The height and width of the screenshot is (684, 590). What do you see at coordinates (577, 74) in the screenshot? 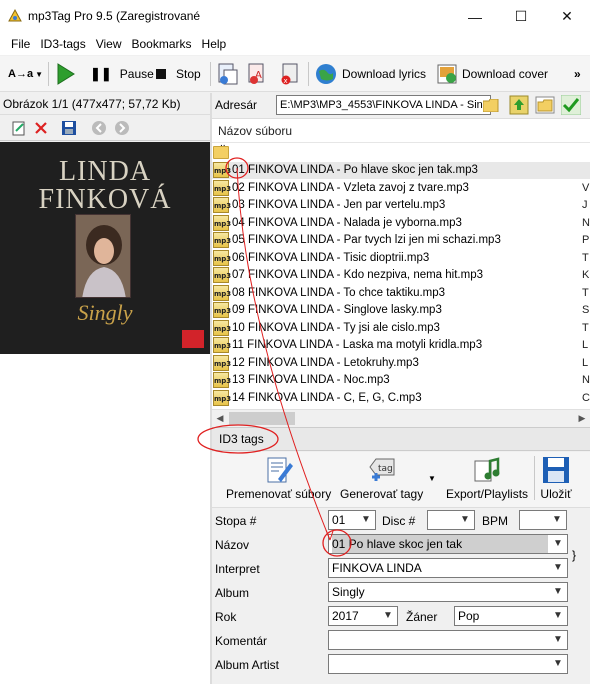
I see `toolbar-overflow-button: »` at bounding box center [577, 74].